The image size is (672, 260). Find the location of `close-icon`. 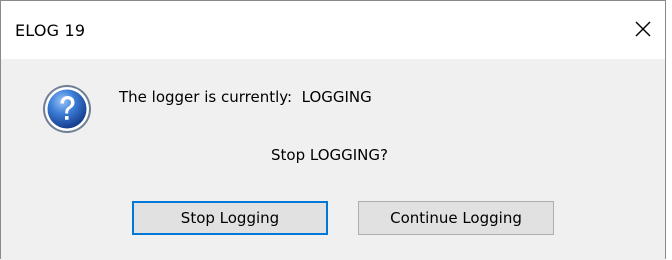

close-icon is located at coordinates (643, 29).